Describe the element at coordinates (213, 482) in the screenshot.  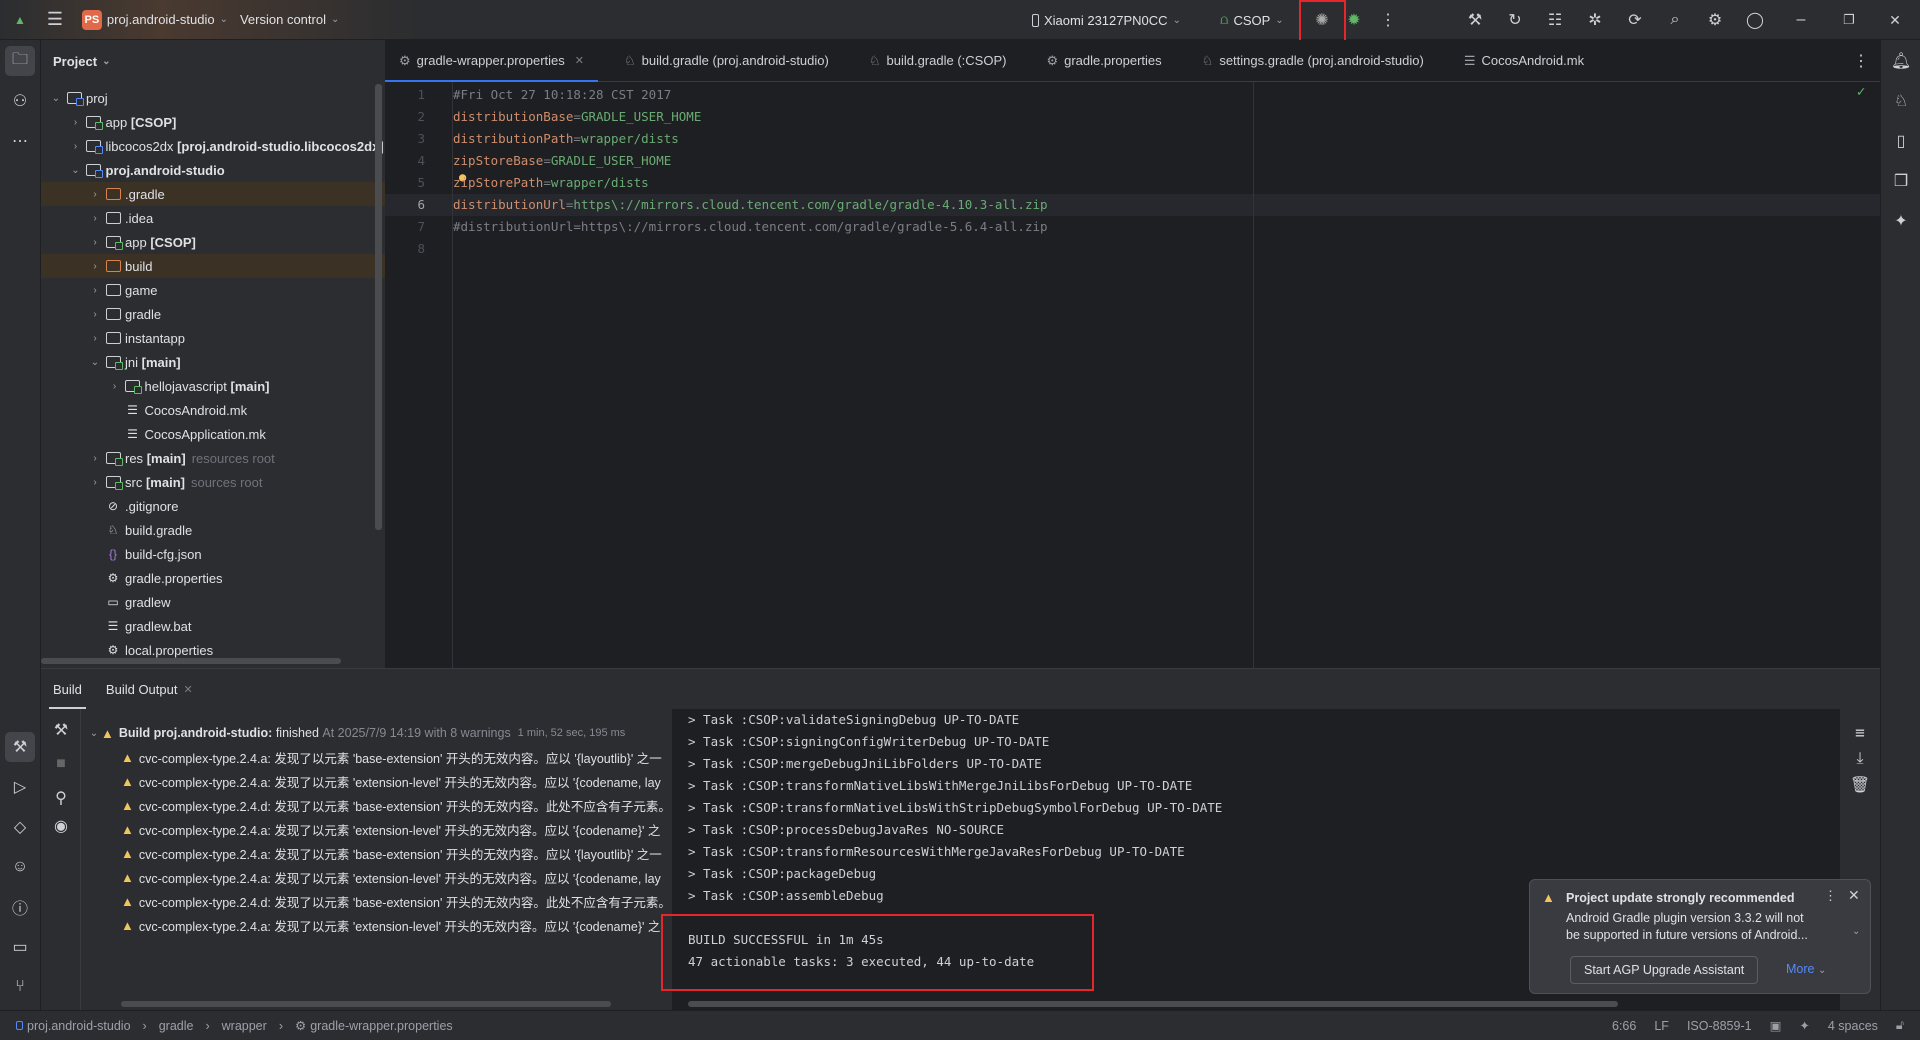
I see `tree-item: › src [main] sources root` at that location.